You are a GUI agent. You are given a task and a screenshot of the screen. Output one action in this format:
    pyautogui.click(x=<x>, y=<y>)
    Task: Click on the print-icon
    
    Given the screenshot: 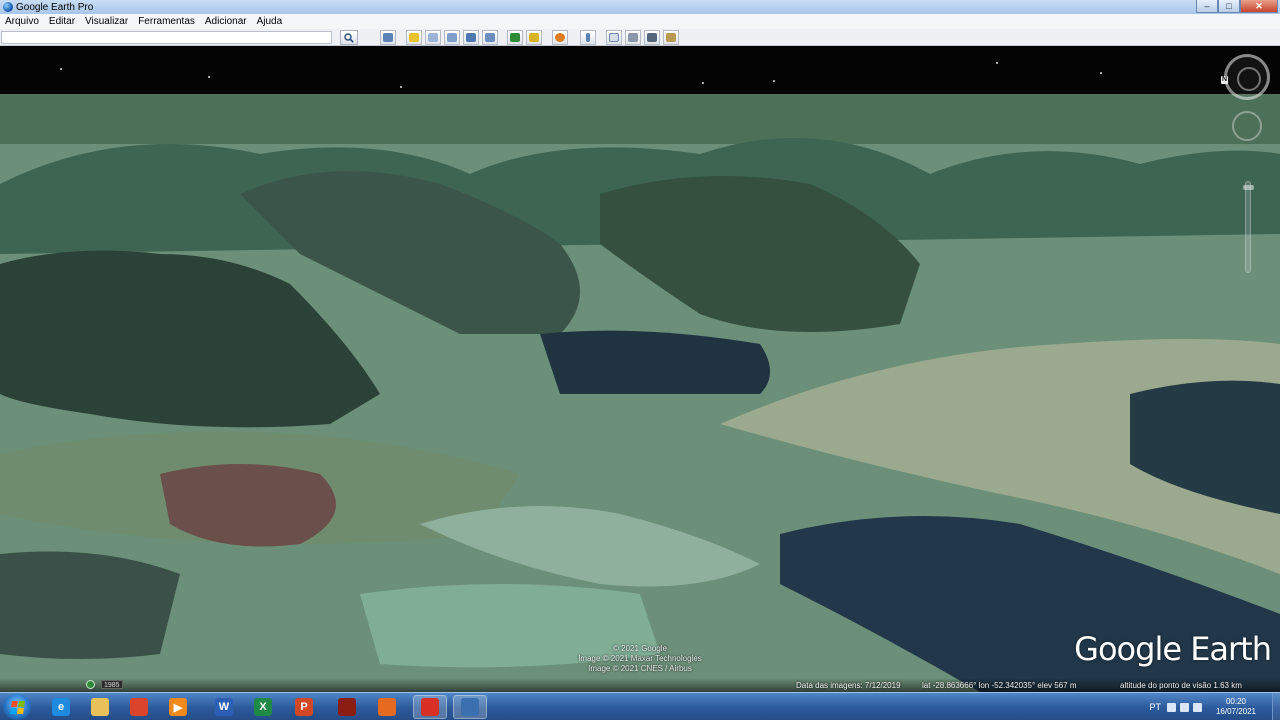 What is the action you would take?
    pyautogui.click(x=633, y=37)
    